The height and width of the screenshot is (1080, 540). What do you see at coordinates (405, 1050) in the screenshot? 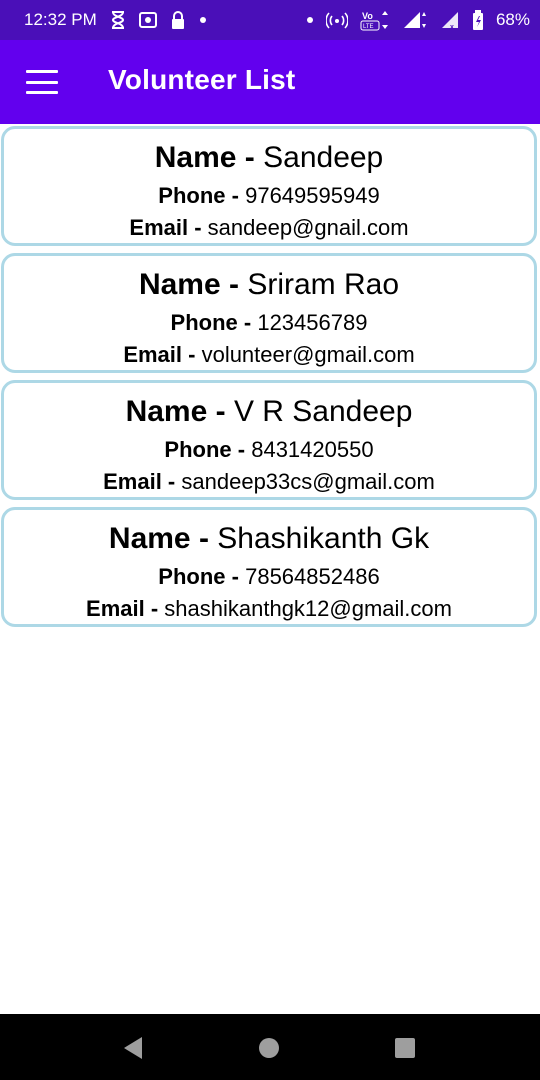
I see `recents-icon` at bounding box center [405, 1050].